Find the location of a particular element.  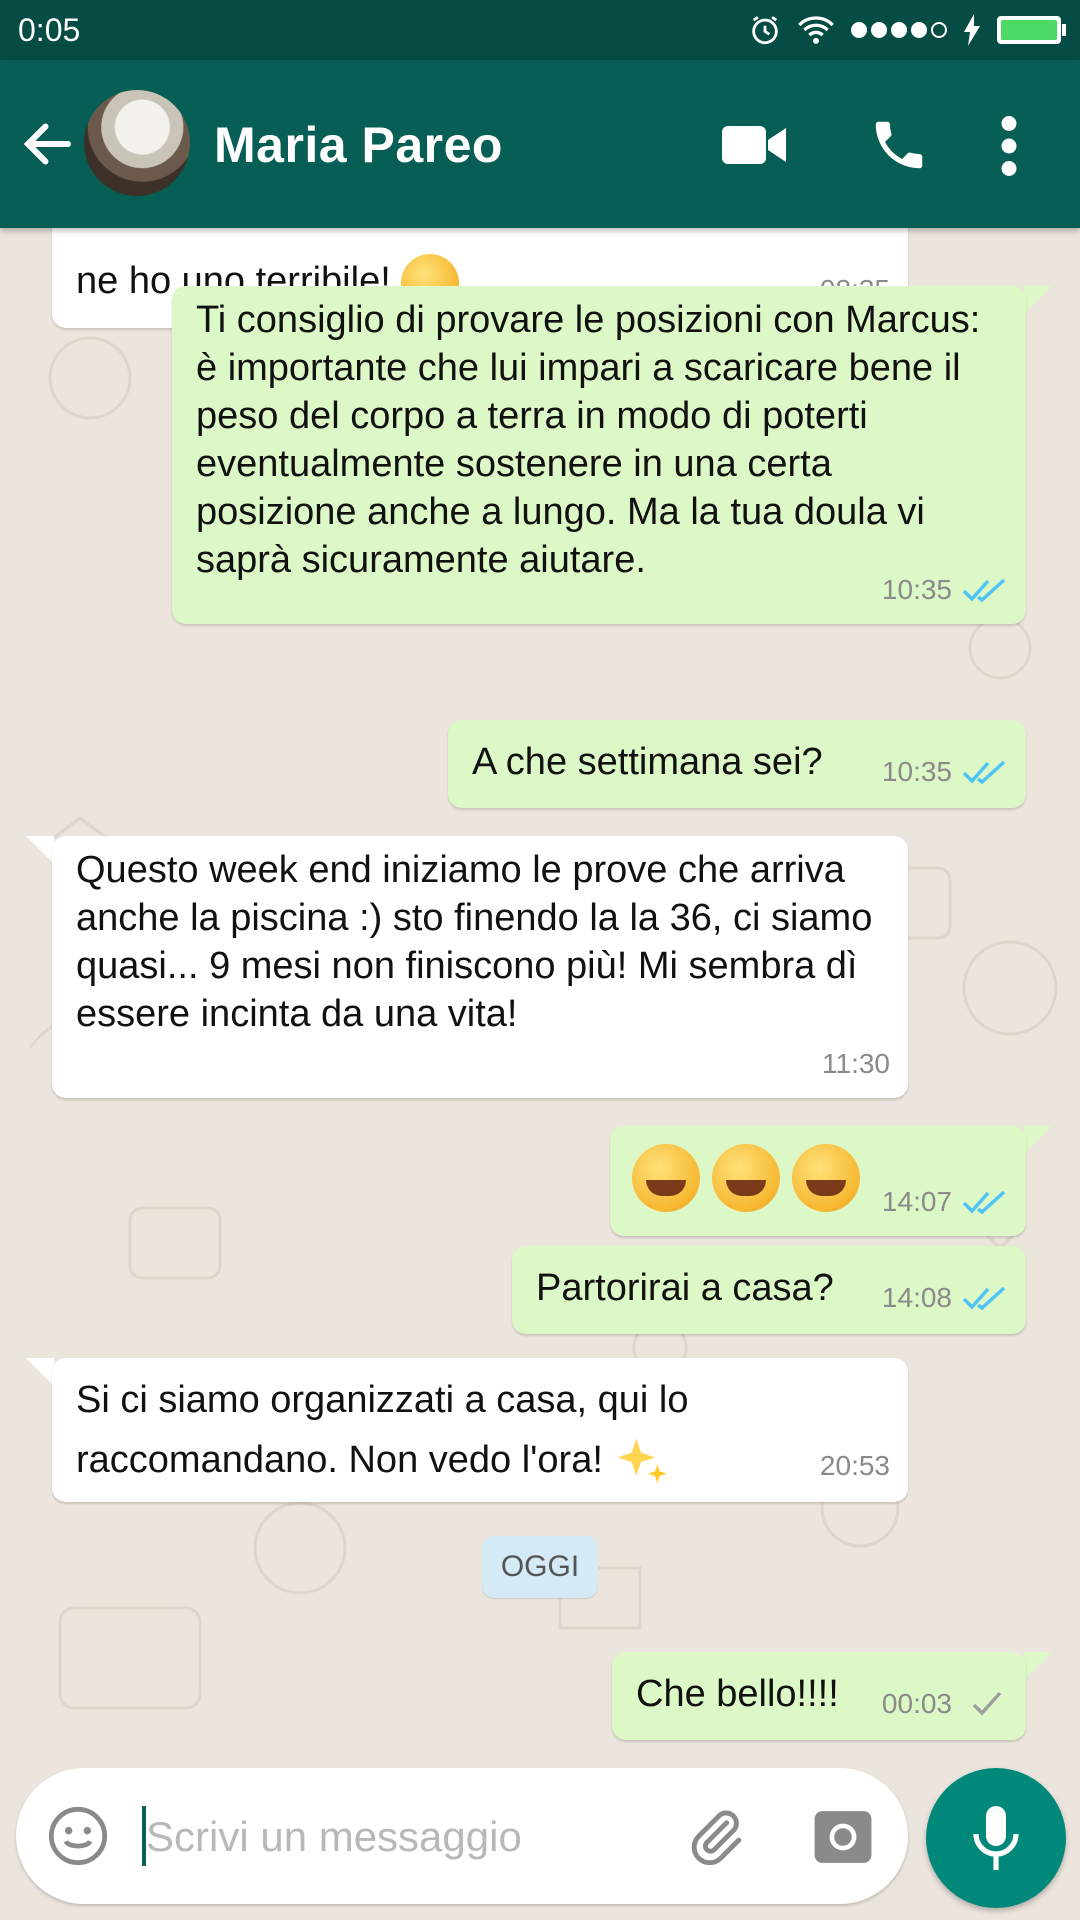

back-arrow-icon is located at coordinates (48, 144).